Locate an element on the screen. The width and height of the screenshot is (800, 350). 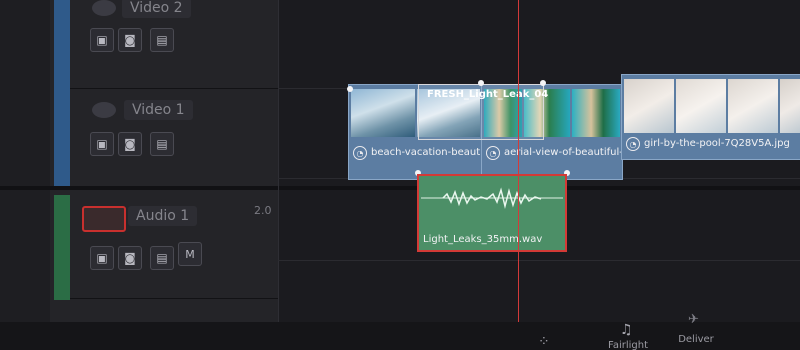
track-name-audio1: Audio 1 is located at coordinates (163, 216).